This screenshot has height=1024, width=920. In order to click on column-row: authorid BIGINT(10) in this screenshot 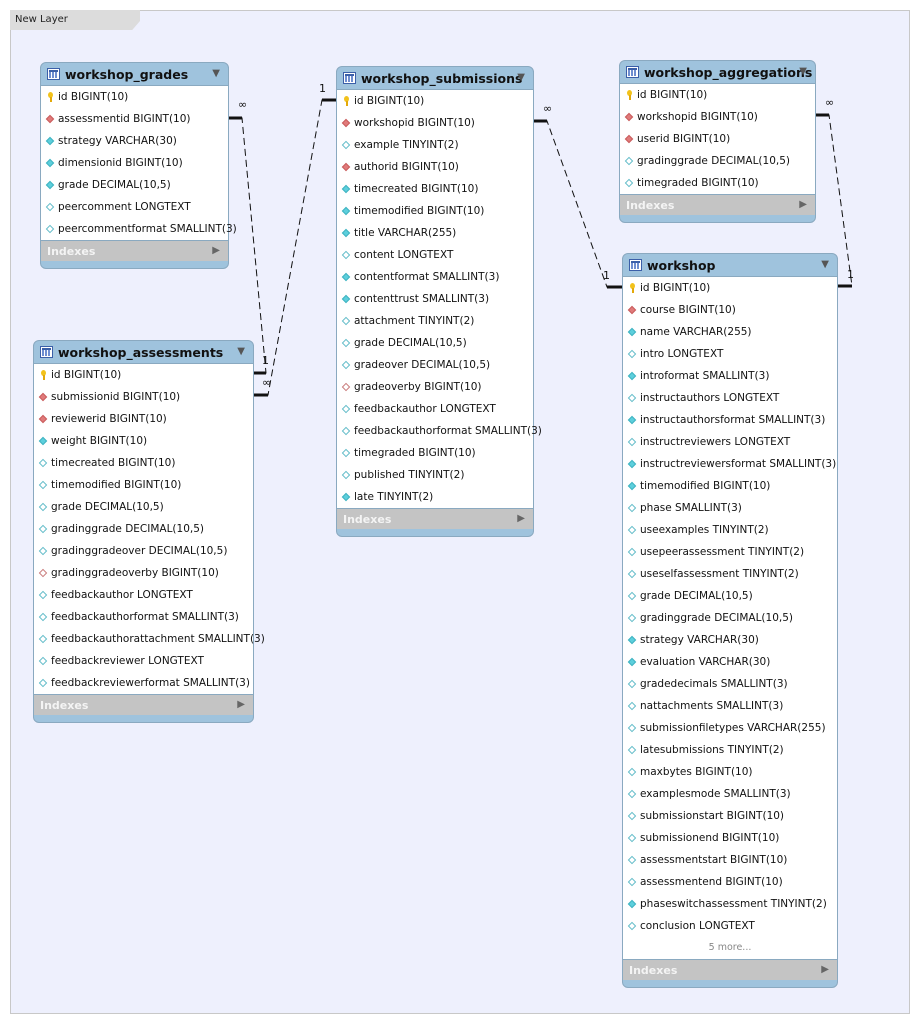, I will do `click(435, 167)`.